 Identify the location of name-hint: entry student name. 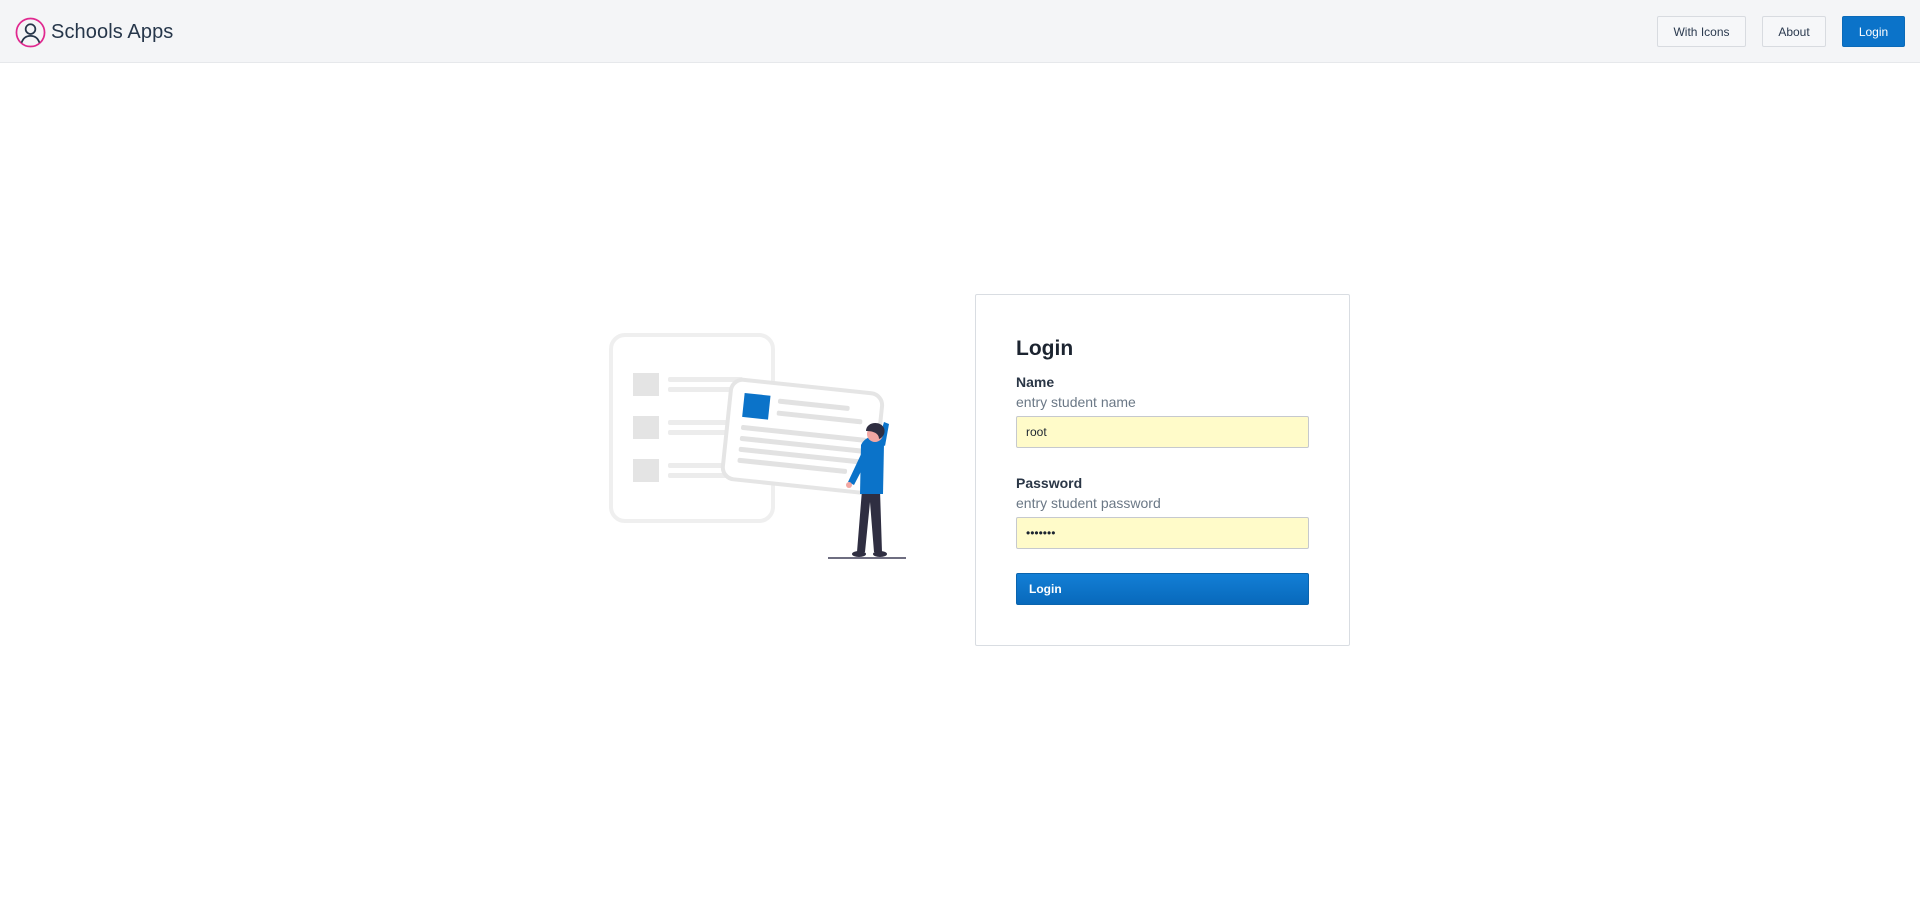
(1076, 402).